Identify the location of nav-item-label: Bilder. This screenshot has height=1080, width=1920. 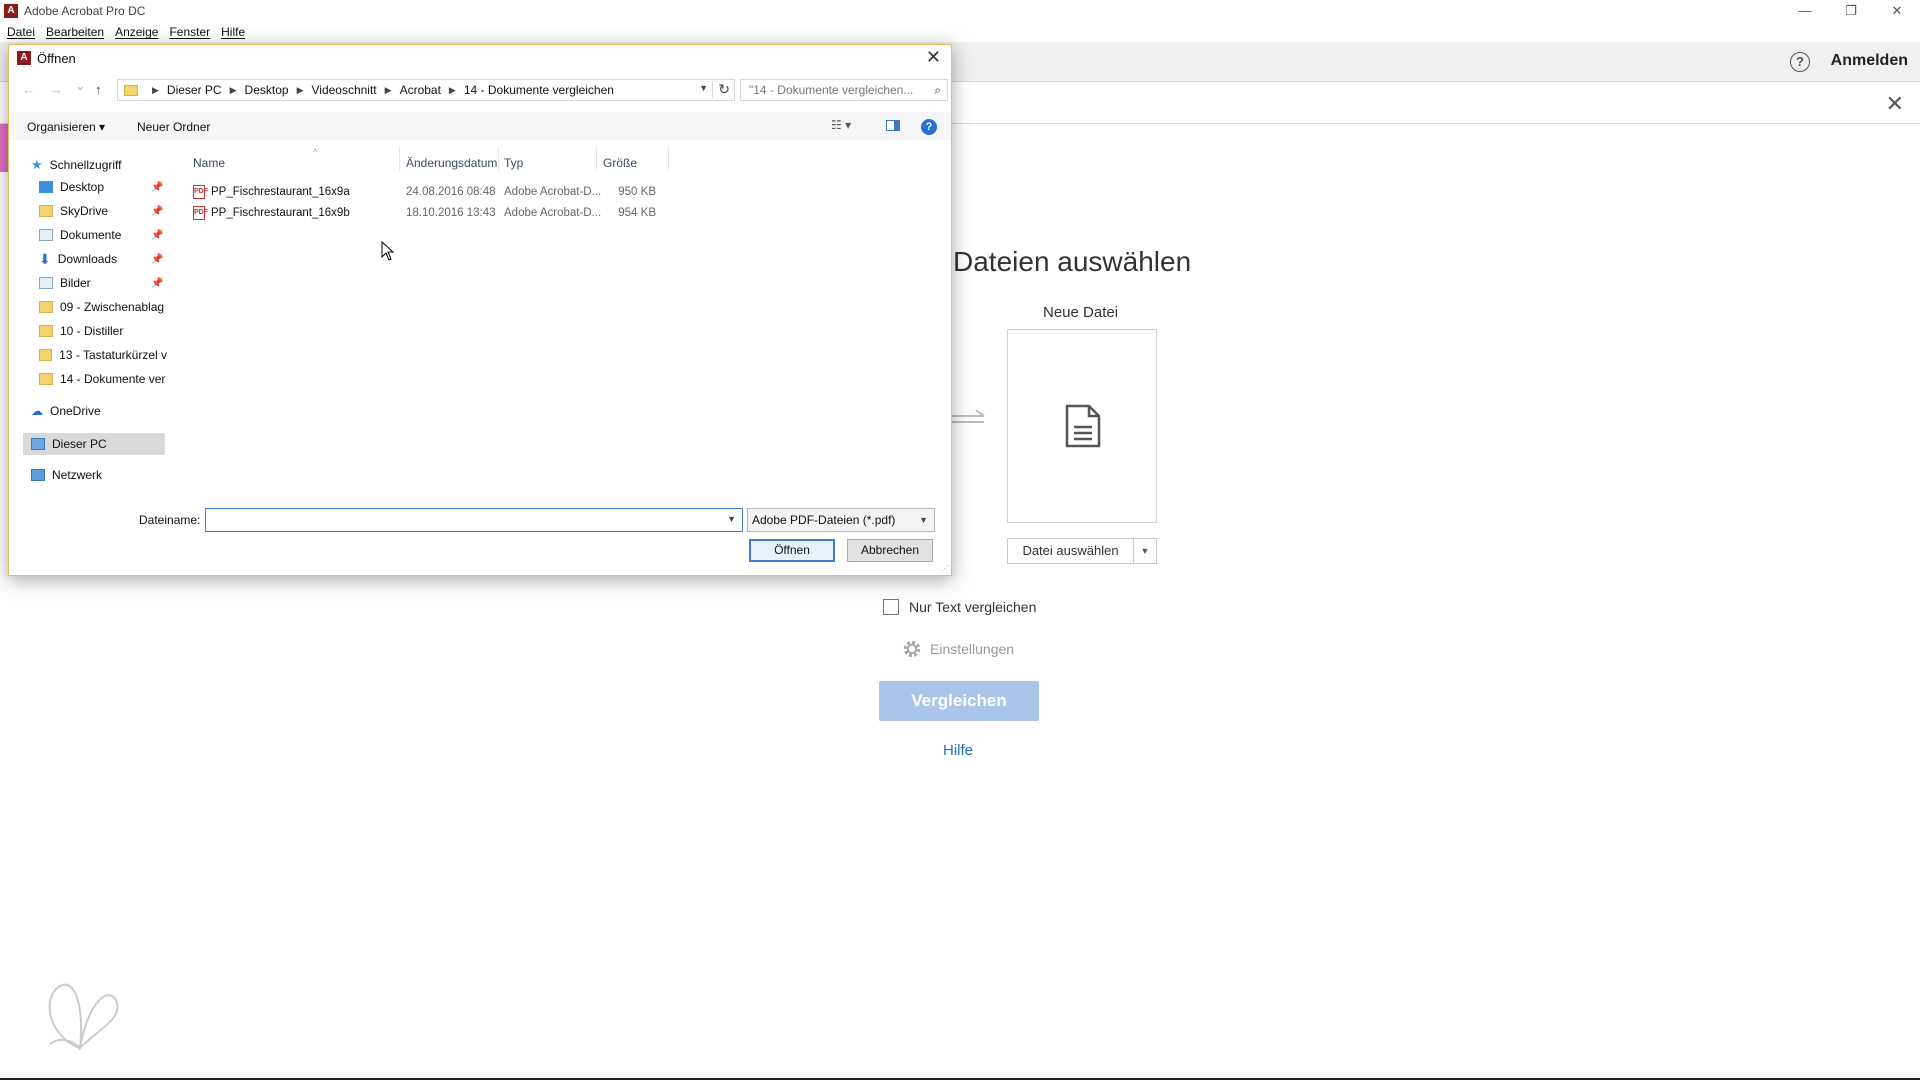
(75, 283).